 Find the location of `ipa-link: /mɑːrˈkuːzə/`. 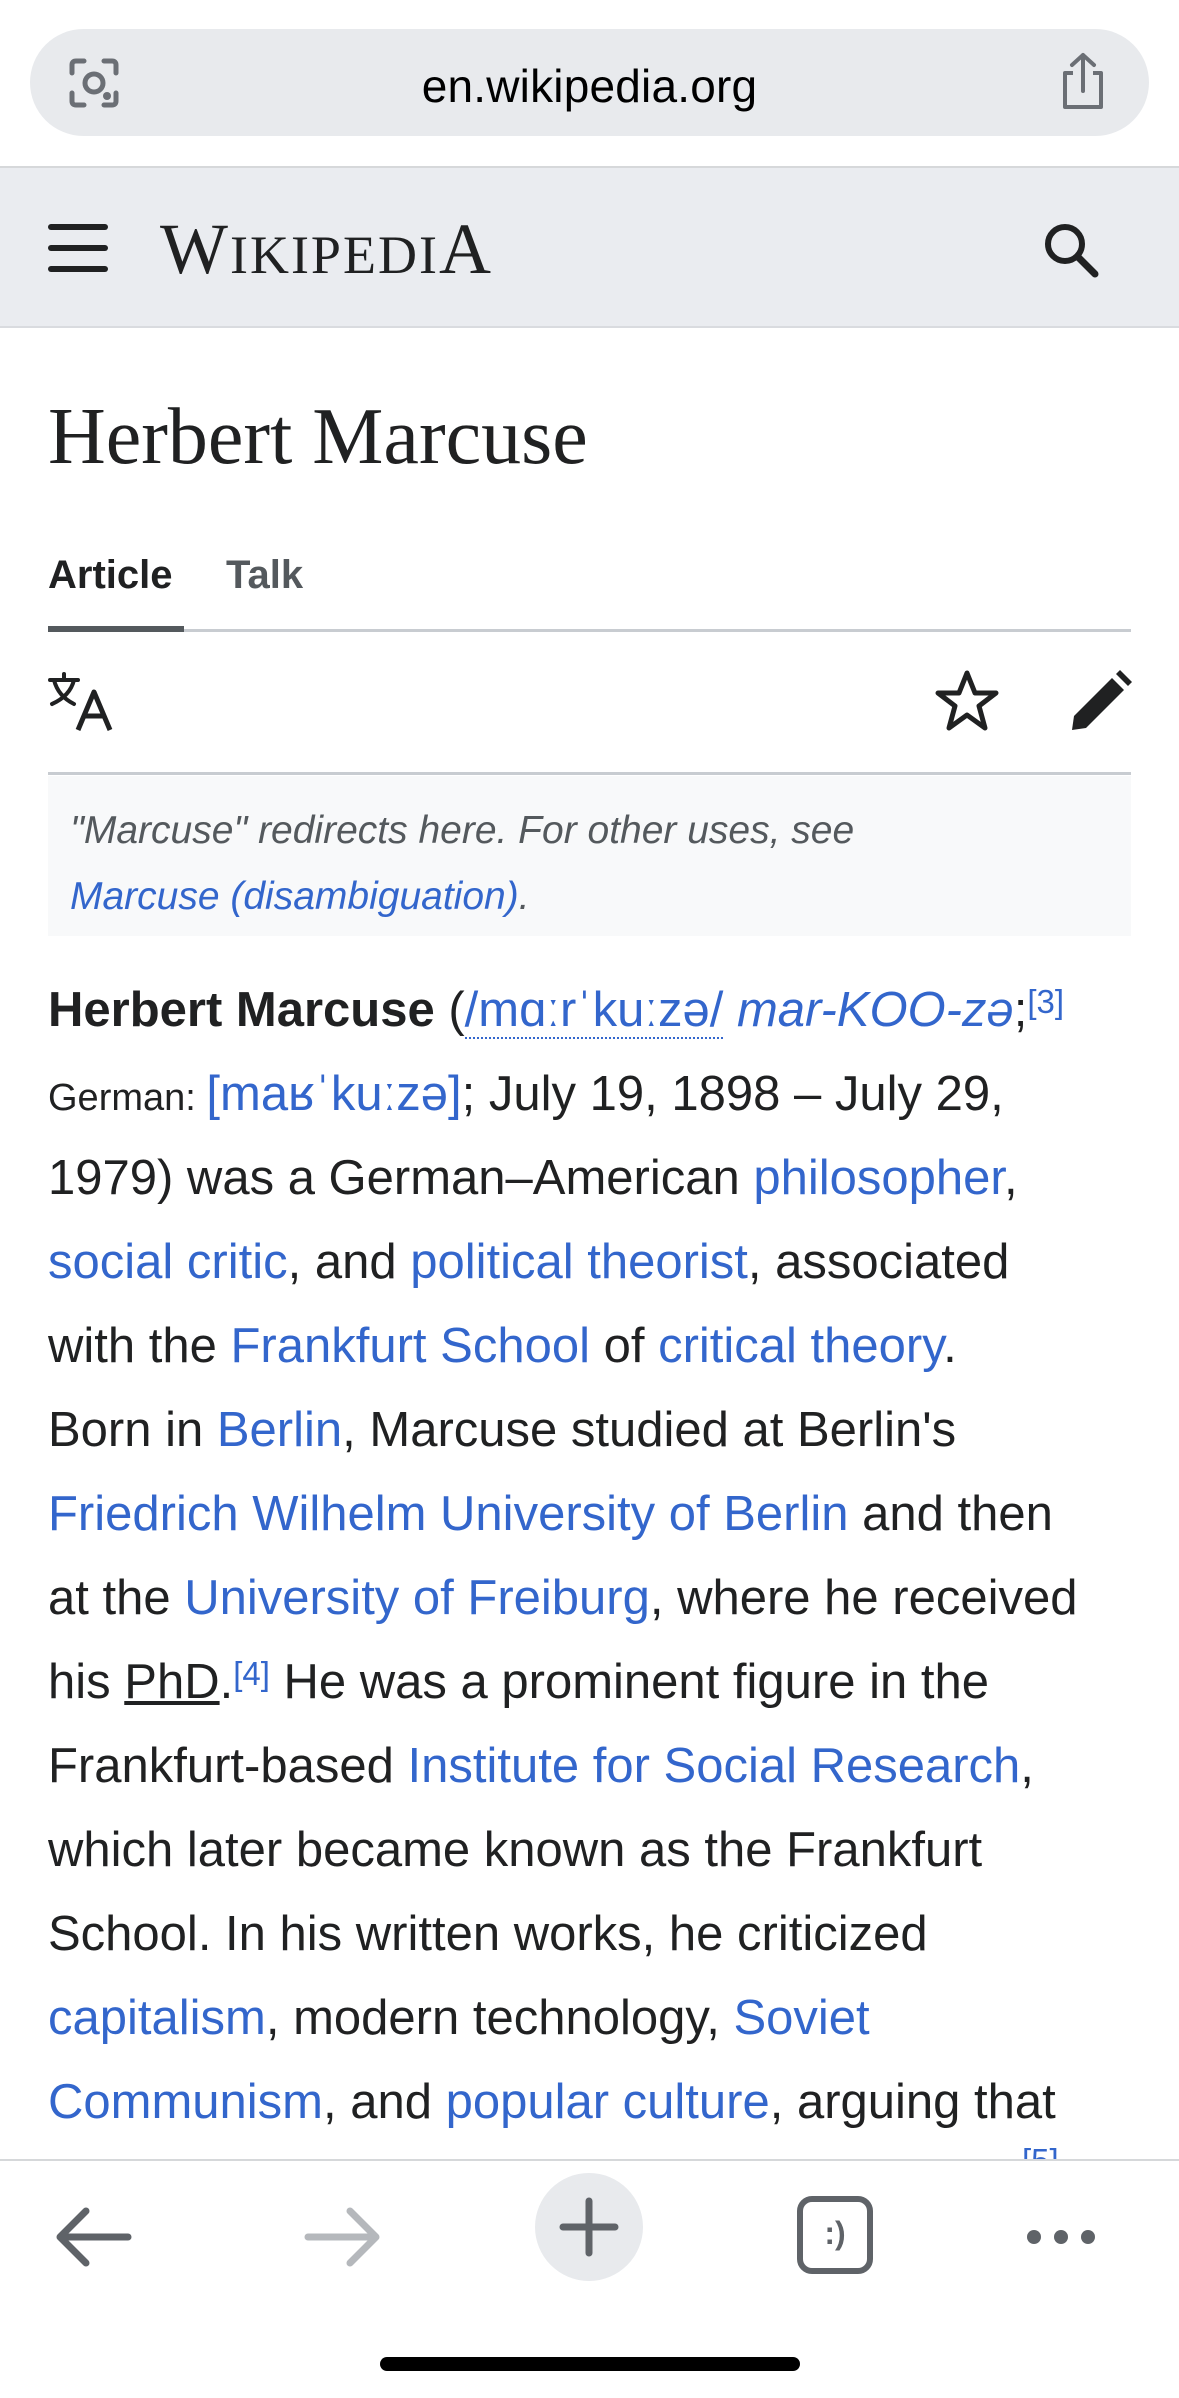

ipa-link: /mɑːrˈkuːzə/ is located at coordinates (594, 1011).